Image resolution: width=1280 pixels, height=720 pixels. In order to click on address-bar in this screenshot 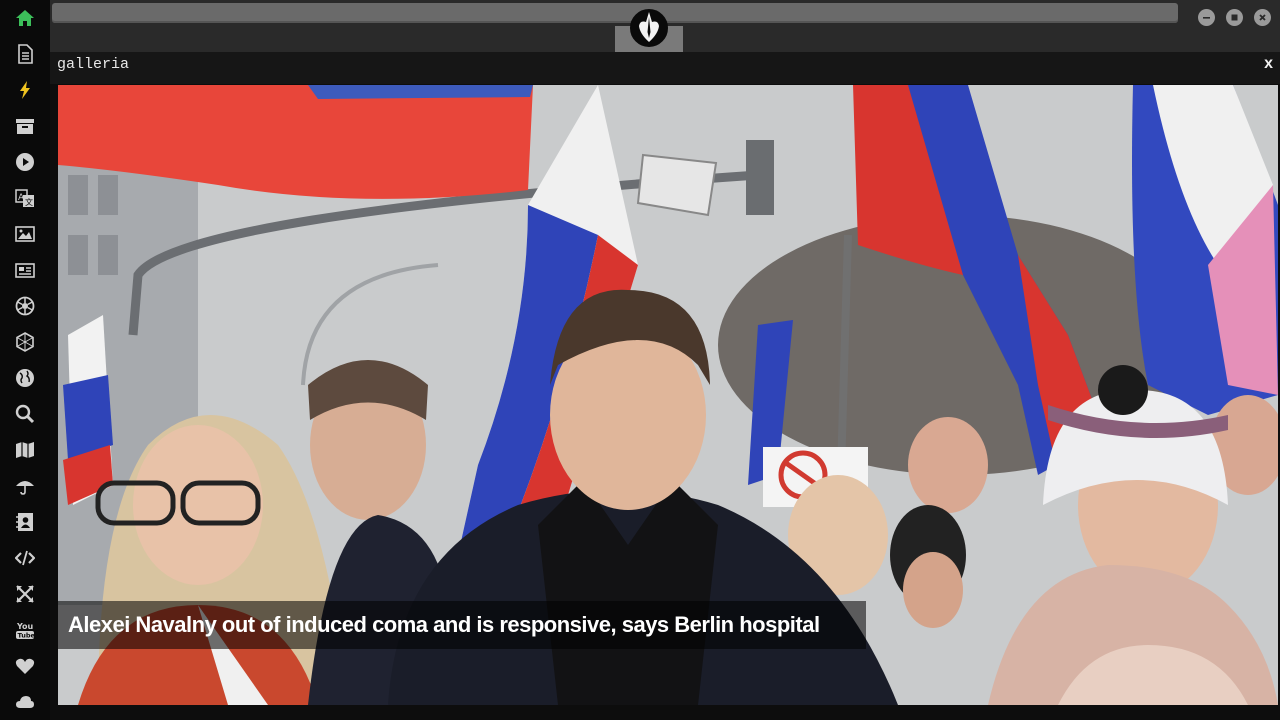, I will do `click(615, 13)`.